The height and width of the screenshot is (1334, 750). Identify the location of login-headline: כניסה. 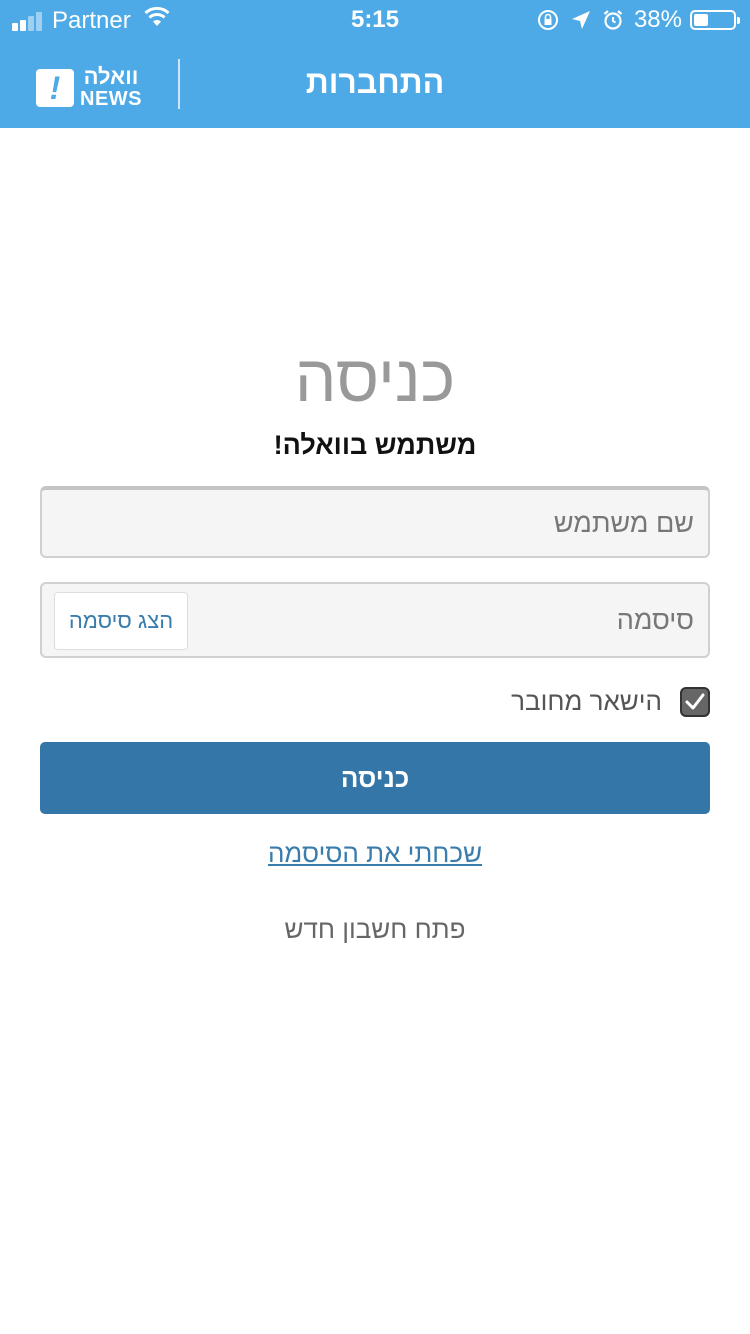
(375, 378).